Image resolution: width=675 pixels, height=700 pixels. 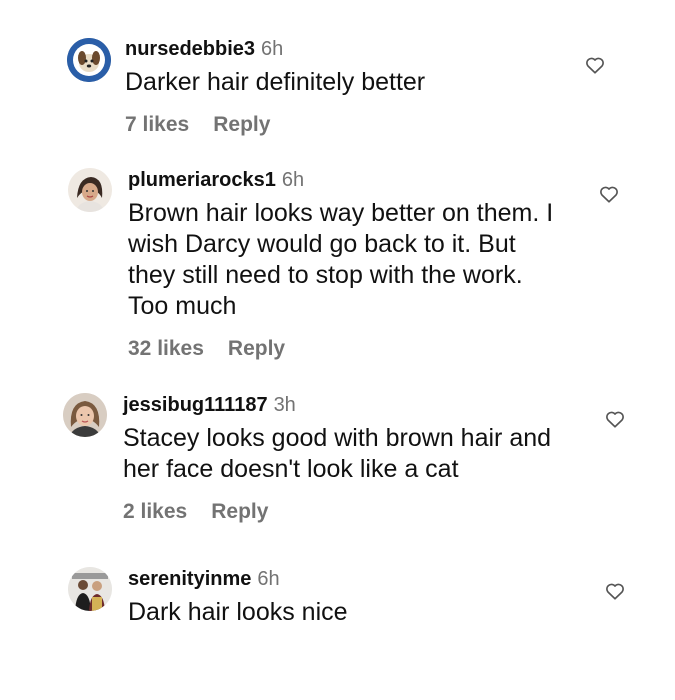 What do you see at coordinates (190, 49) in the screenshot?
I see `username-link: nursedebbie3` at bounding box center [190, 49].